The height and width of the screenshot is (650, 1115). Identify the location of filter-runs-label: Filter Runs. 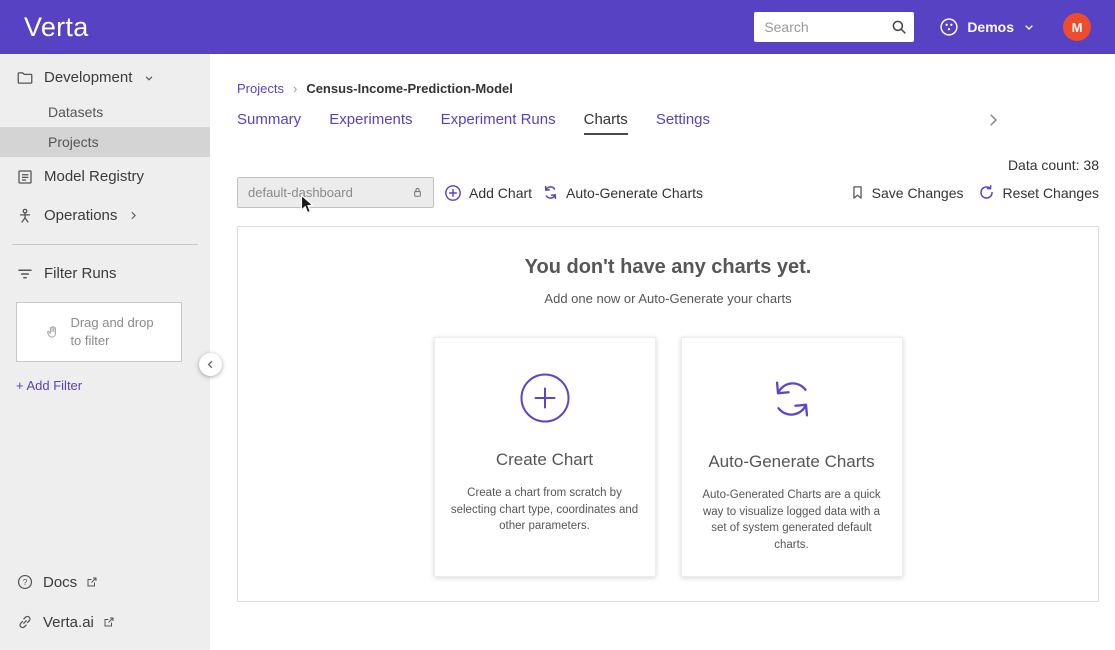
(80, 273).